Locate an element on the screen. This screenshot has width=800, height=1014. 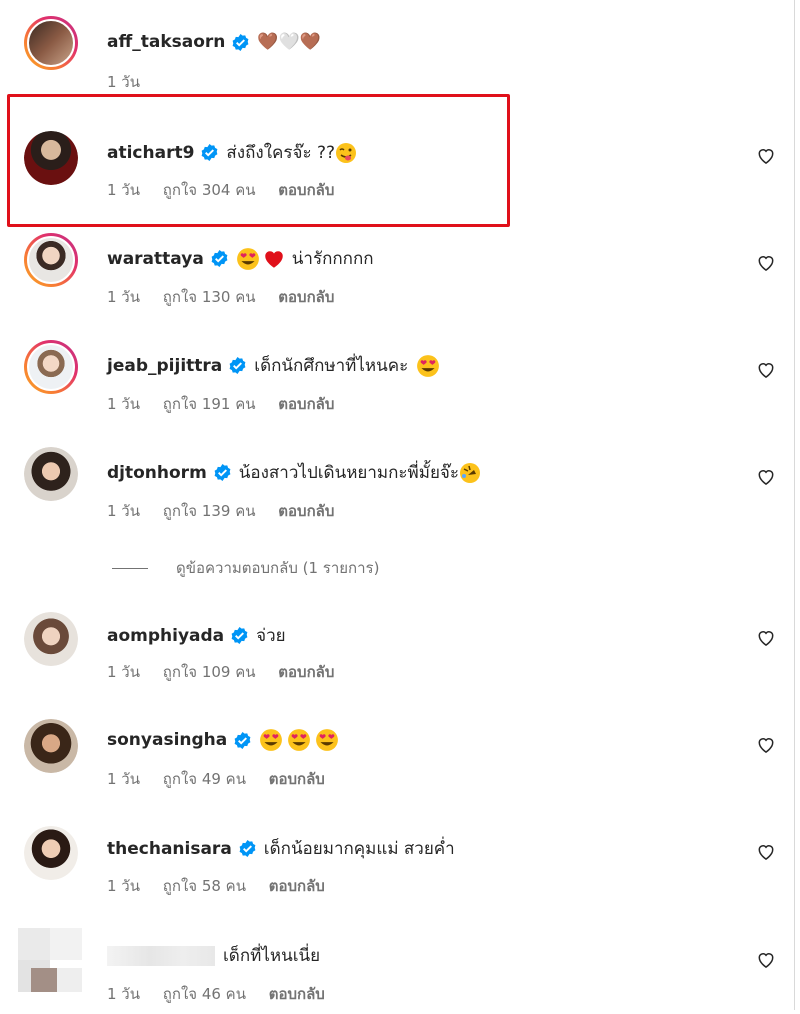
comment-text: 🤎🤍🤎 is located at coordinates (289, 42).